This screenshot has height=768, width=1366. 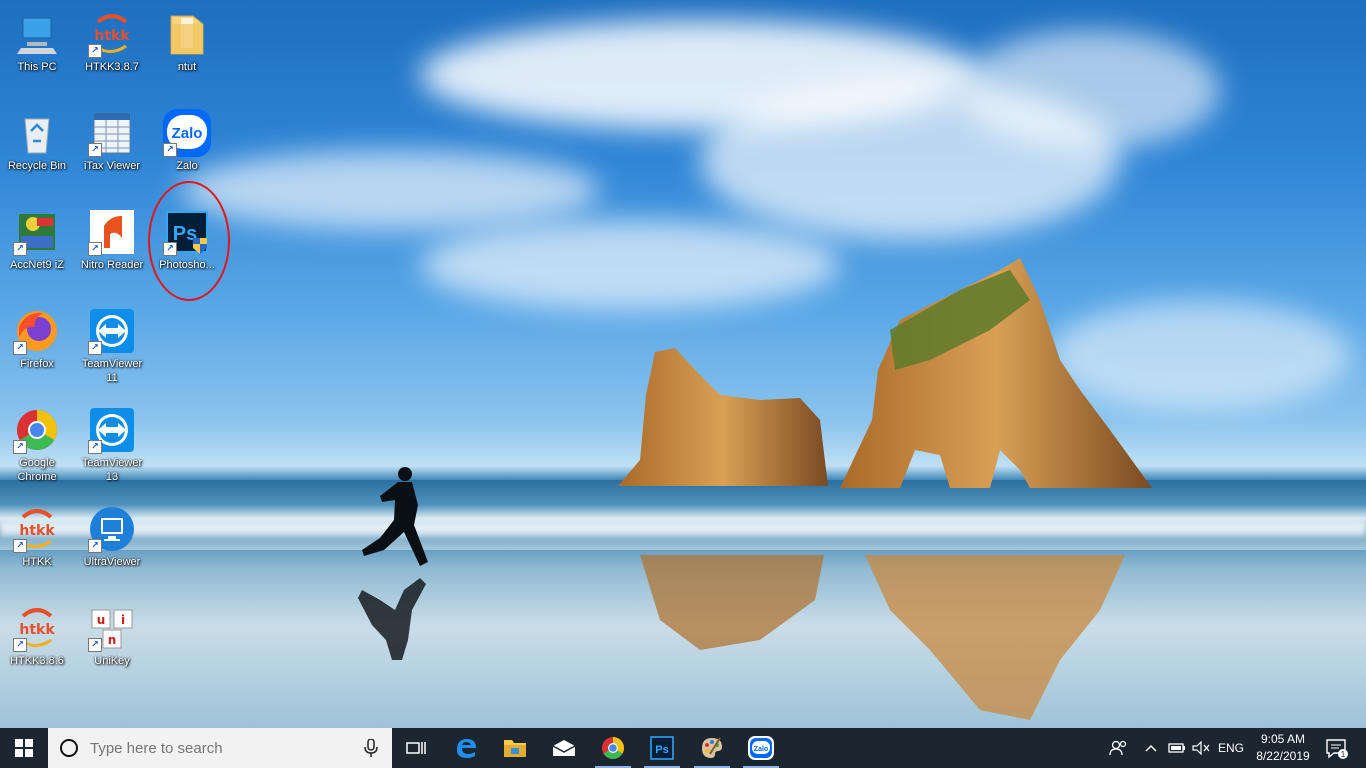 I want to click on chrome-icon, so click(x=613, y=748).